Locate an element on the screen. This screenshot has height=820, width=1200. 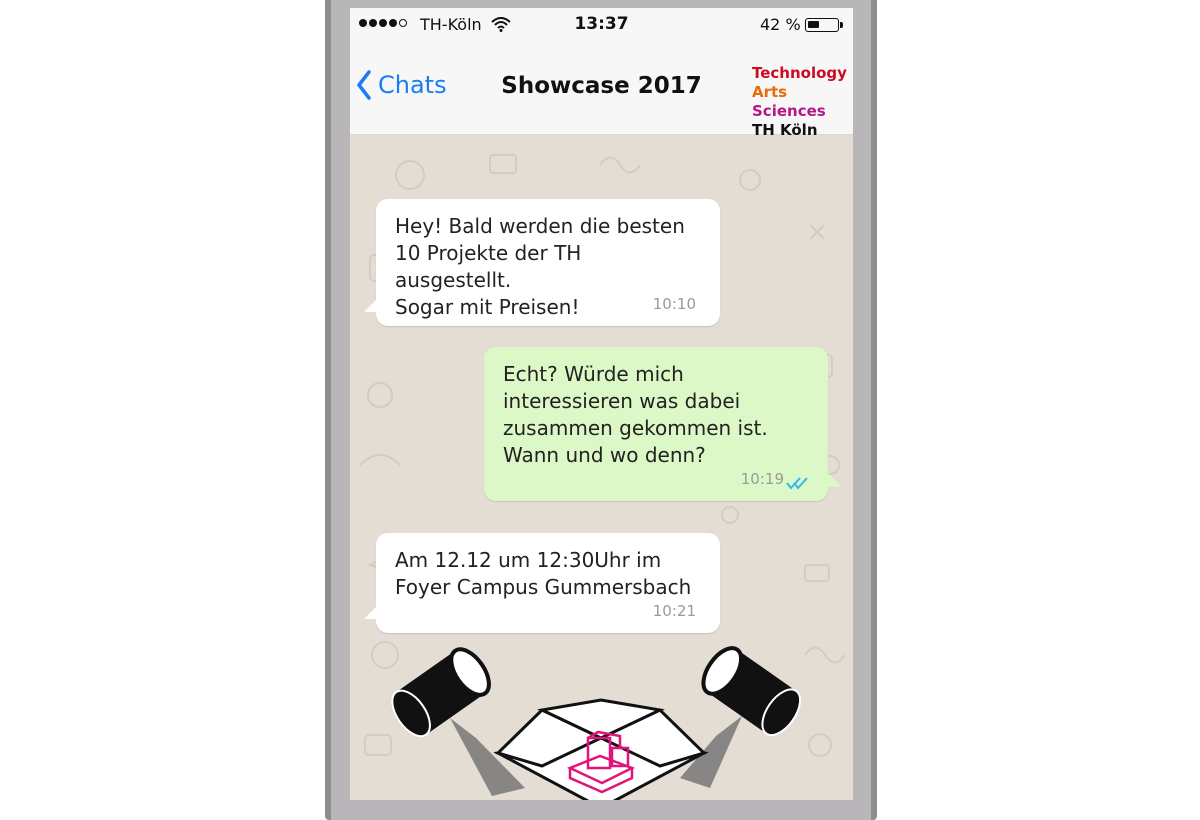
battery-level is located at coordinates (813, 24).